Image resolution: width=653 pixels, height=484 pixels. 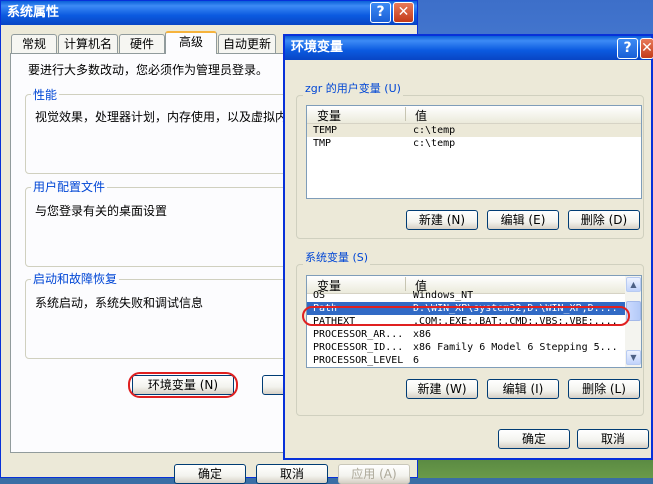 I want to click on user-vars-legend: zgr 的用户变量 (U), so click(x=353, y=89).